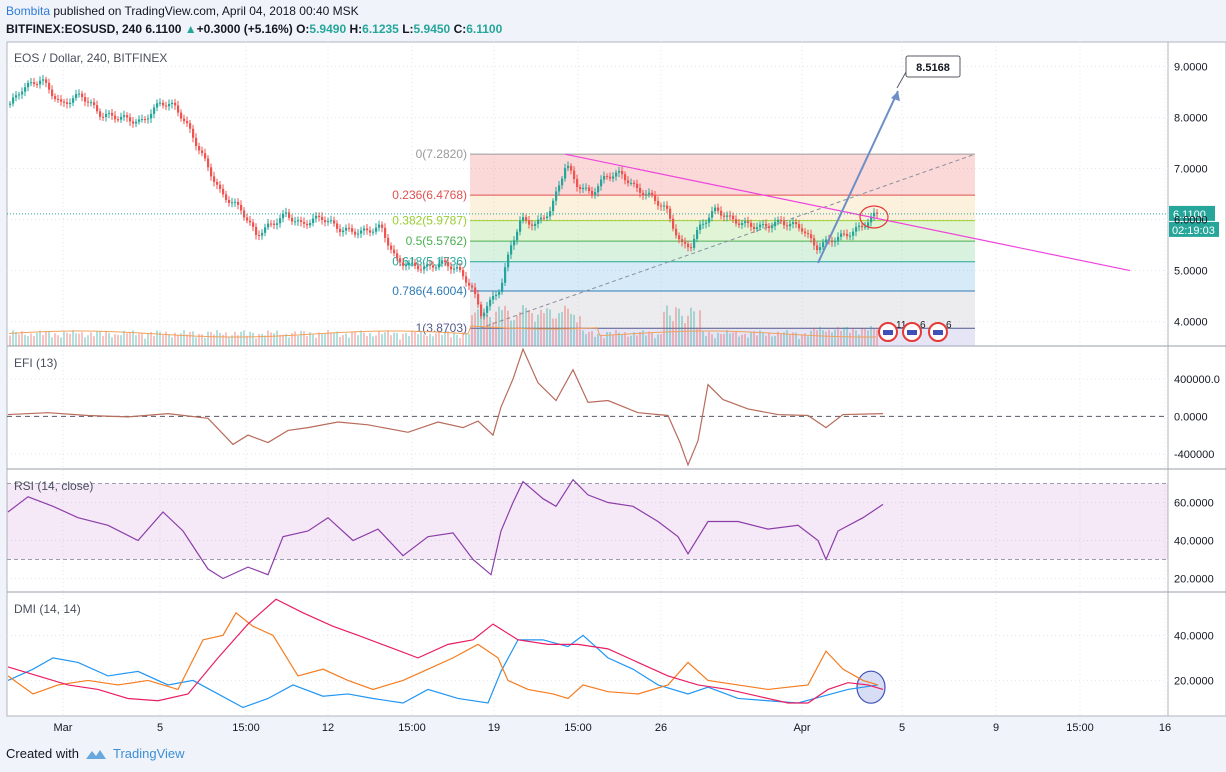  Describe the element at coordinates (328, 728) in the screenshot. I see `x-tick-label: 12` at that location.